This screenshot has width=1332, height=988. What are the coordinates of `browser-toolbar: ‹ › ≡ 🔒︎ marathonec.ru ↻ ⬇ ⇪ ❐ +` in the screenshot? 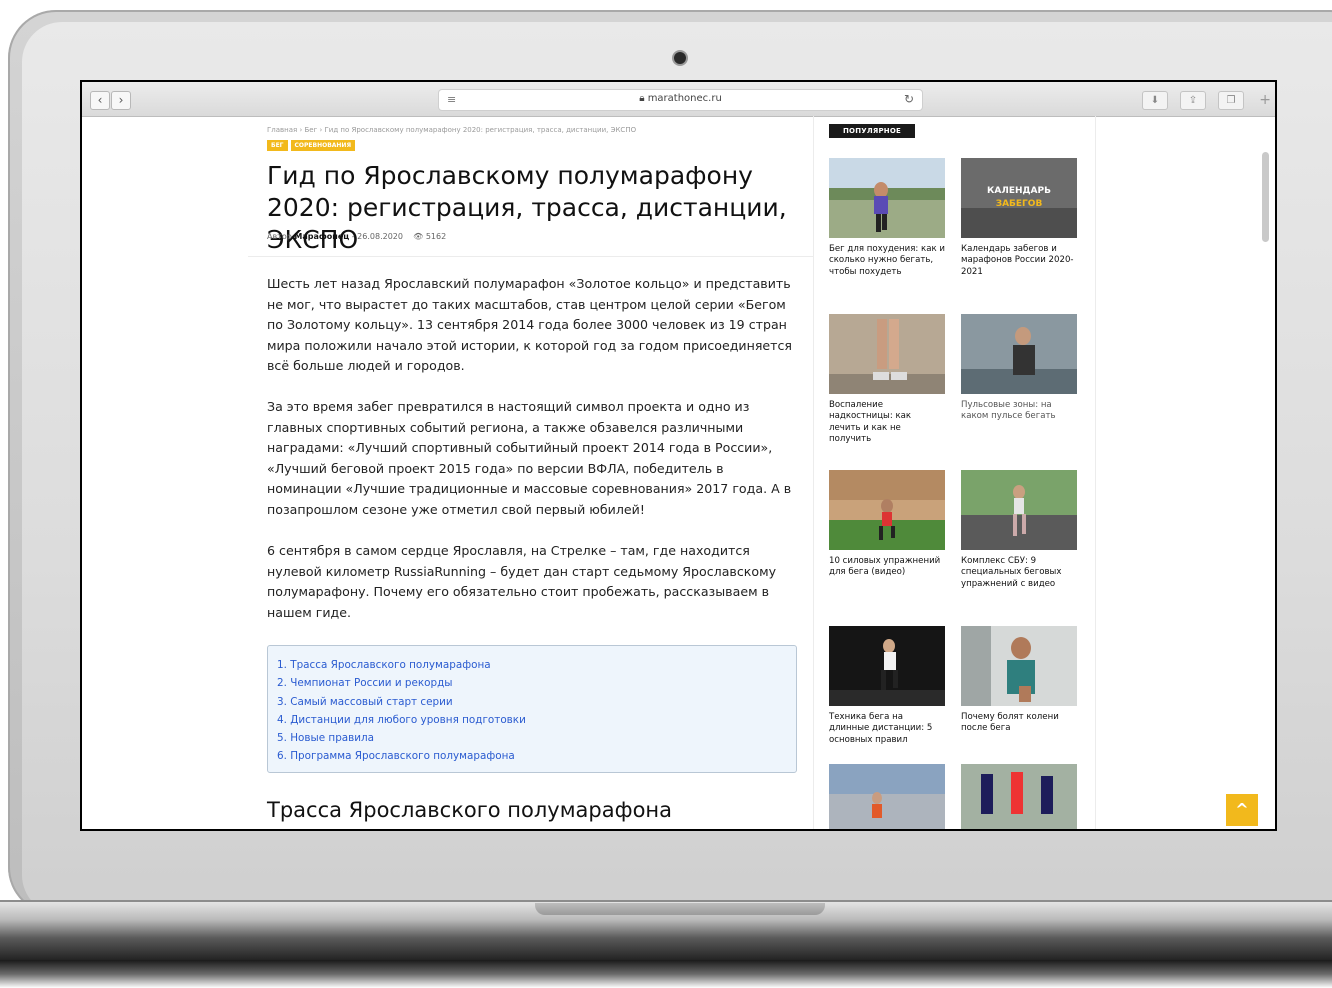 It's located at (678, 99).